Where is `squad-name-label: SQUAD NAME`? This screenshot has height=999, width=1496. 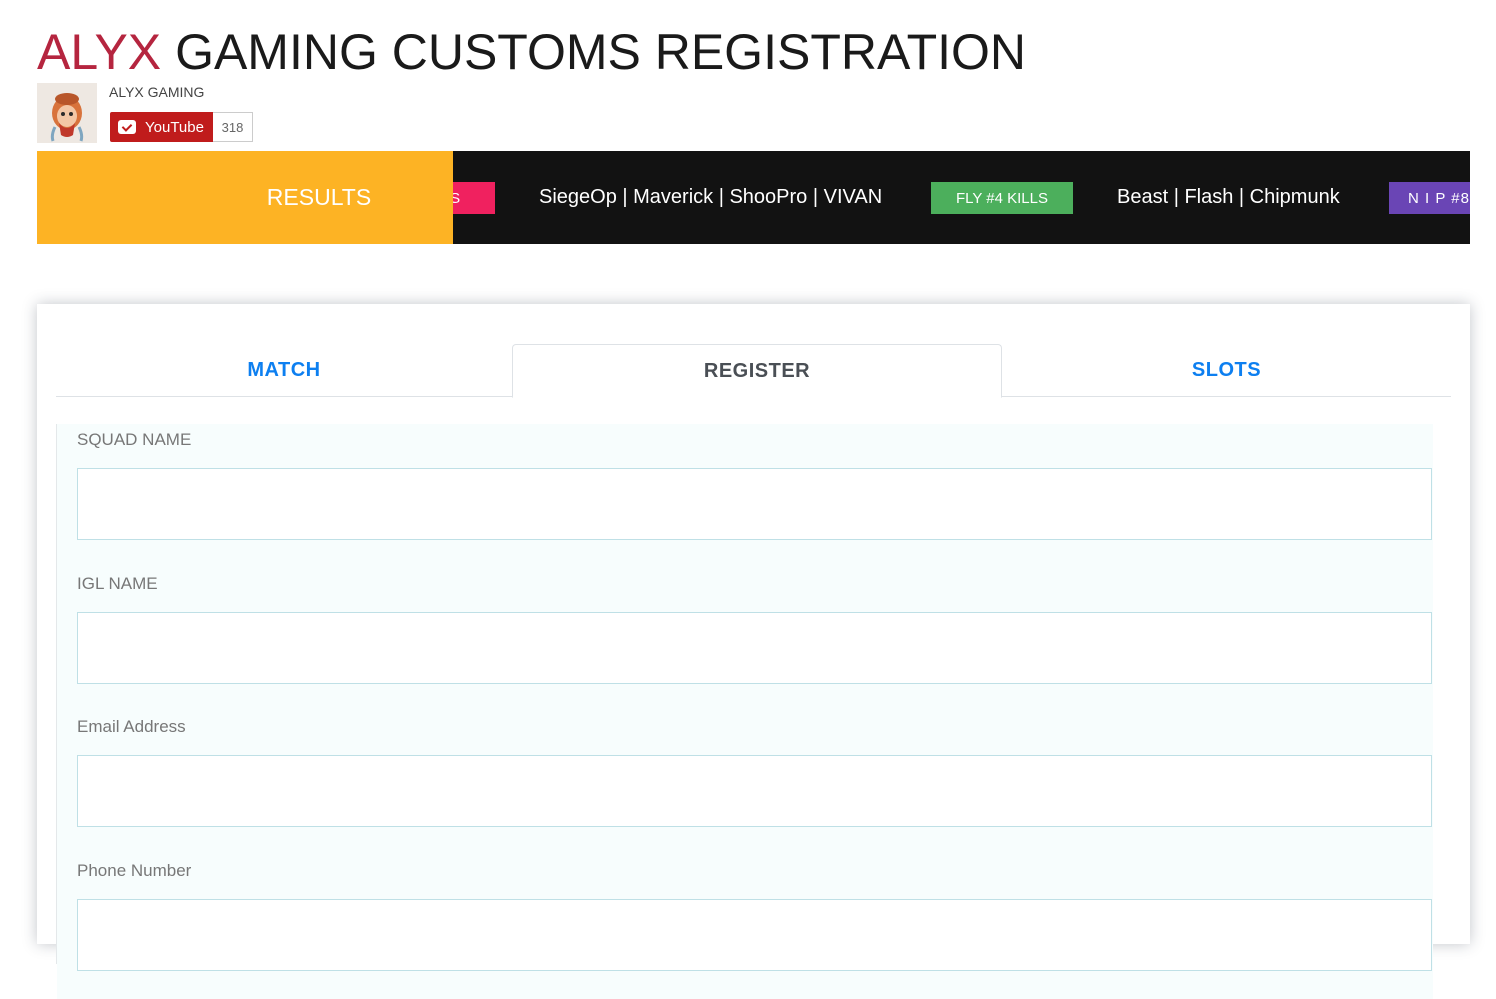
squad-name-label: SQUAD NAME is located at coordinates (134, 439).